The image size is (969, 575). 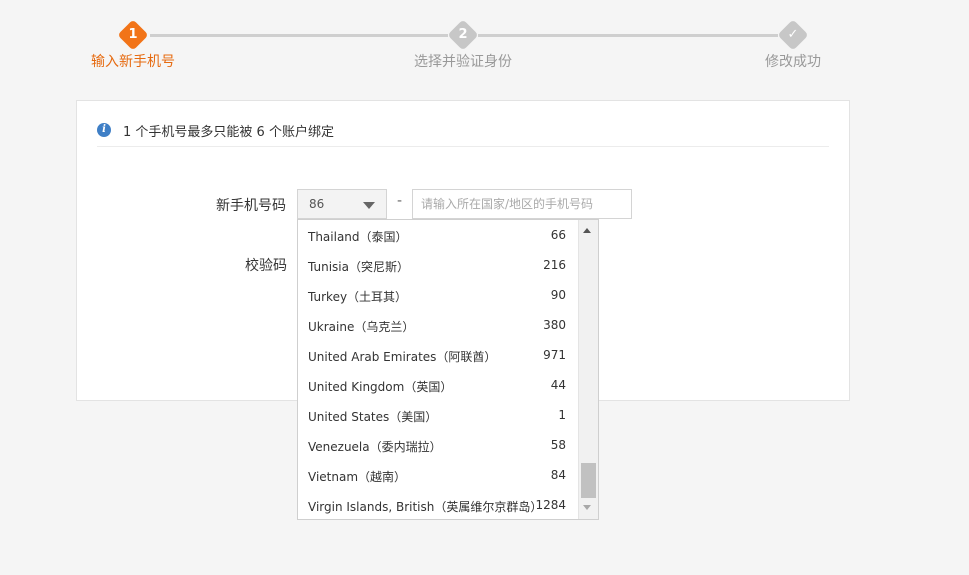 I want to click on country-name: Turkey（土耳其）, so click(x=358, y=297).